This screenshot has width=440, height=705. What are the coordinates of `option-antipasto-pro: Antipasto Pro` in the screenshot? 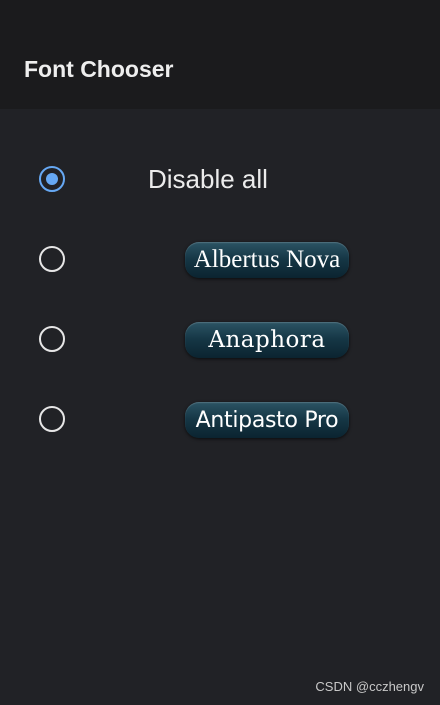 It's located at (220, 418).